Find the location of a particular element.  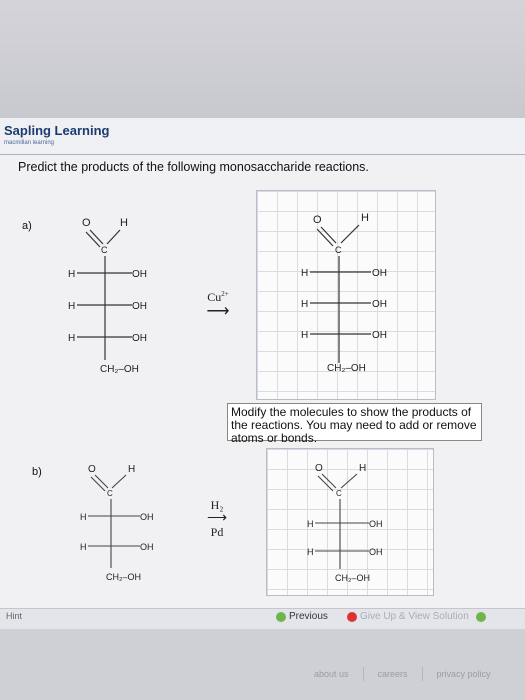

part-b-sketcher-canvas: O H C H OH H OH CH₂–OH is located at coordinates (350, 522).